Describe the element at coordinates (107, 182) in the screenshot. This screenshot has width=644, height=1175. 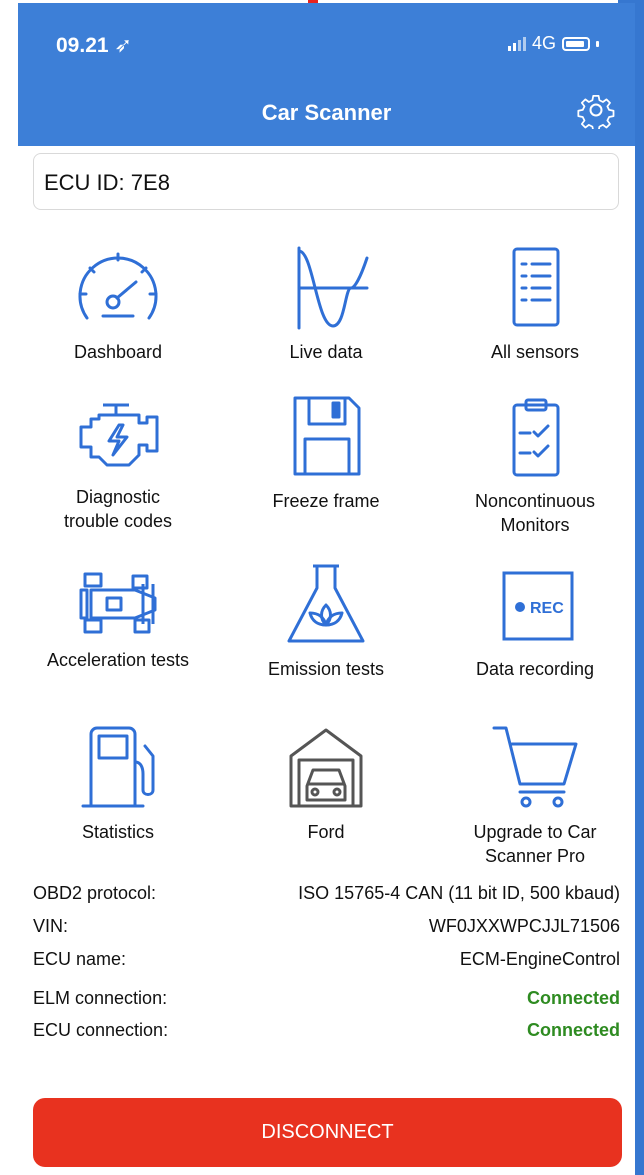
I see `ecu-id-label: ECU ID: 7E8` at that location.